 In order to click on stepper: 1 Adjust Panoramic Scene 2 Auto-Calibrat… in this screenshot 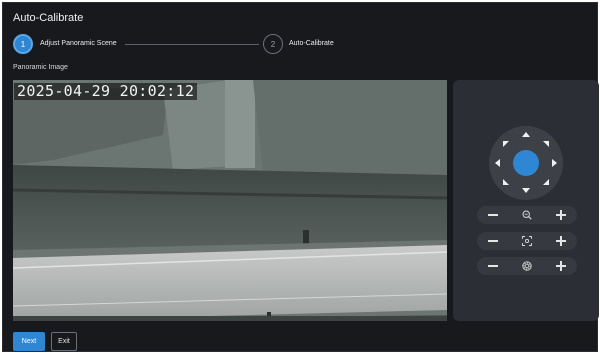, I will do `click(303, 45)`.